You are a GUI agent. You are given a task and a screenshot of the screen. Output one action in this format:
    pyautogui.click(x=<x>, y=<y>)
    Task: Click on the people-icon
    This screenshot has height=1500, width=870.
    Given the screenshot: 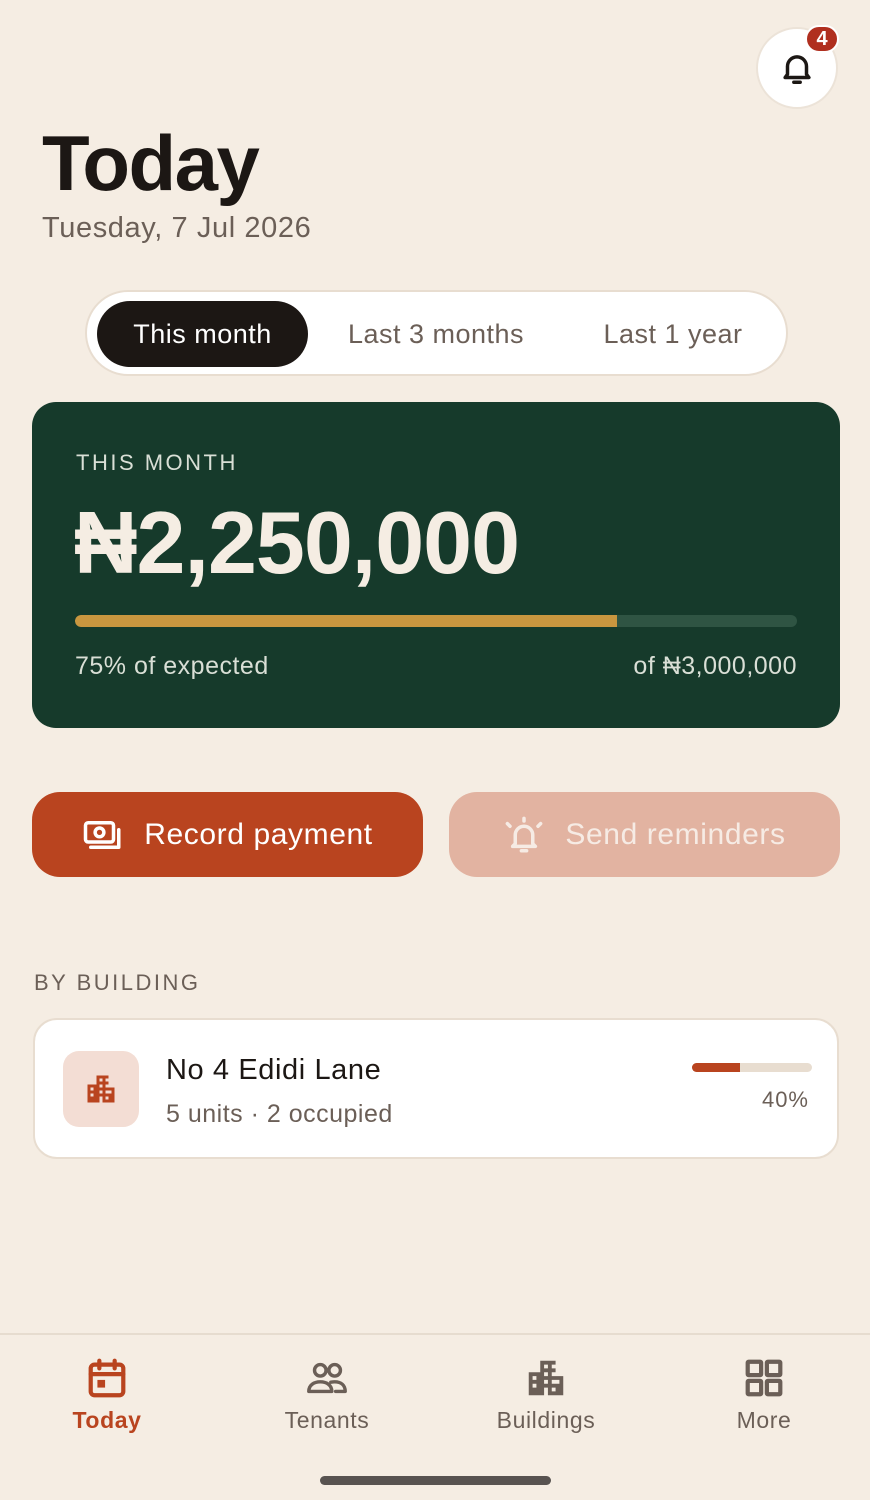 What is the action you would take?
    pyautogui.click(x=327, y=1378)
    